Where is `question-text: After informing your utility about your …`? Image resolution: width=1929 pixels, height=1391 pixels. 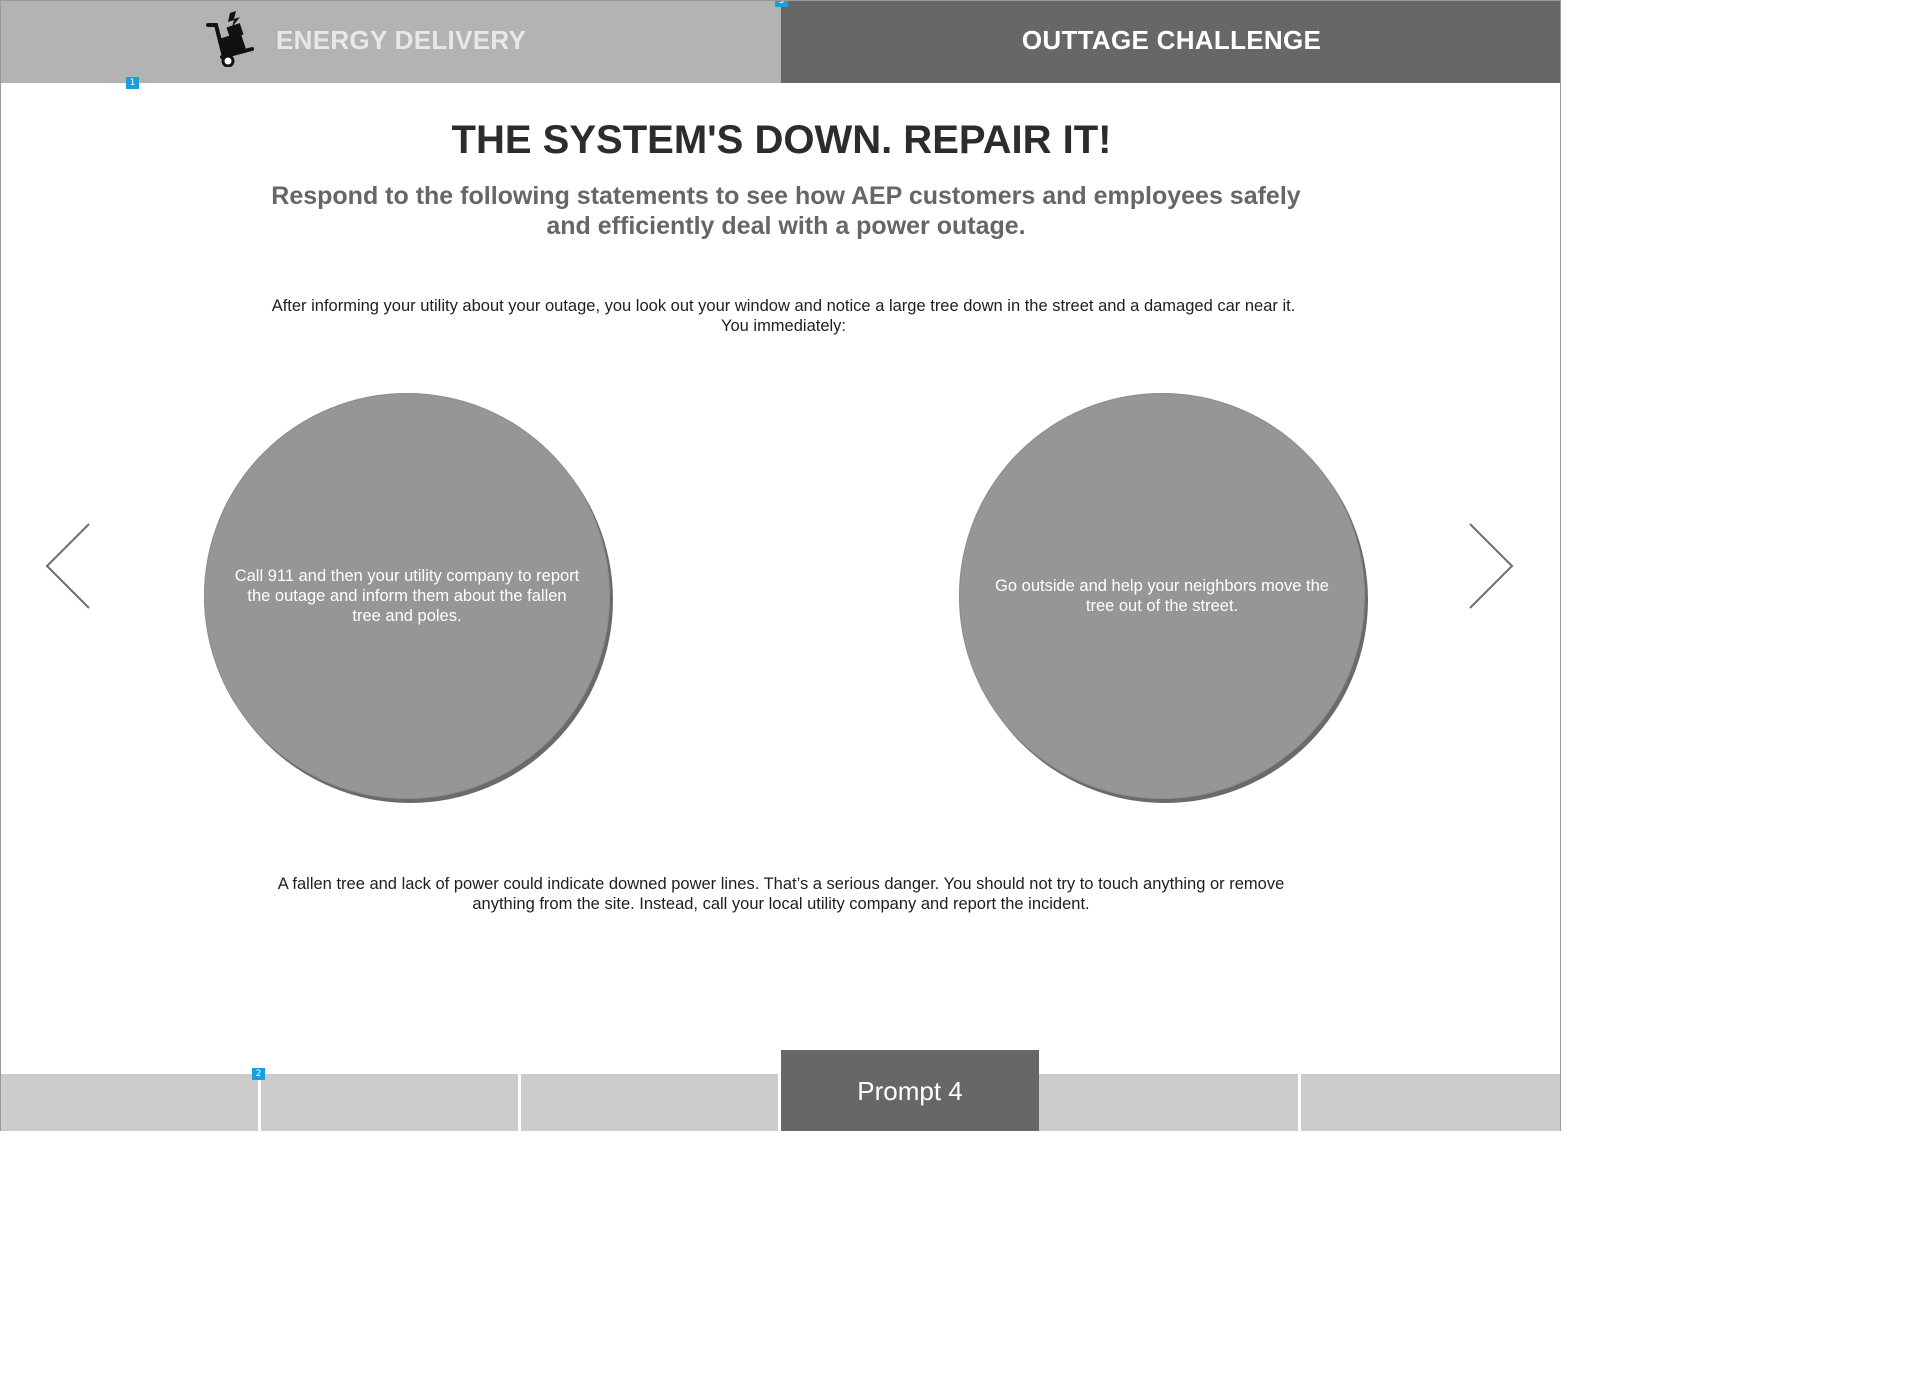
question-text: After informing your utility about your … is located at coordinates (783, 316).